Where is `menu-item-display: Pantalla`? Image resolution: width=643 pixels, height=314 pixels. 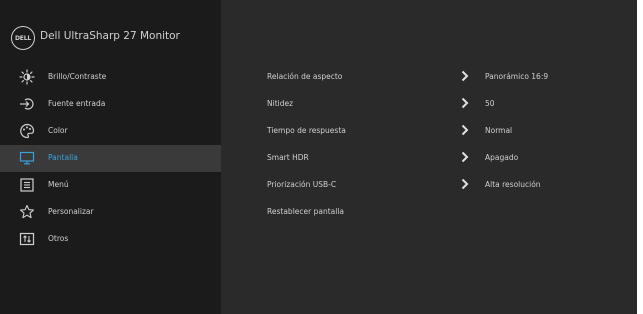 menu-item-display: Pantalla is located at coordinates (110, 158).